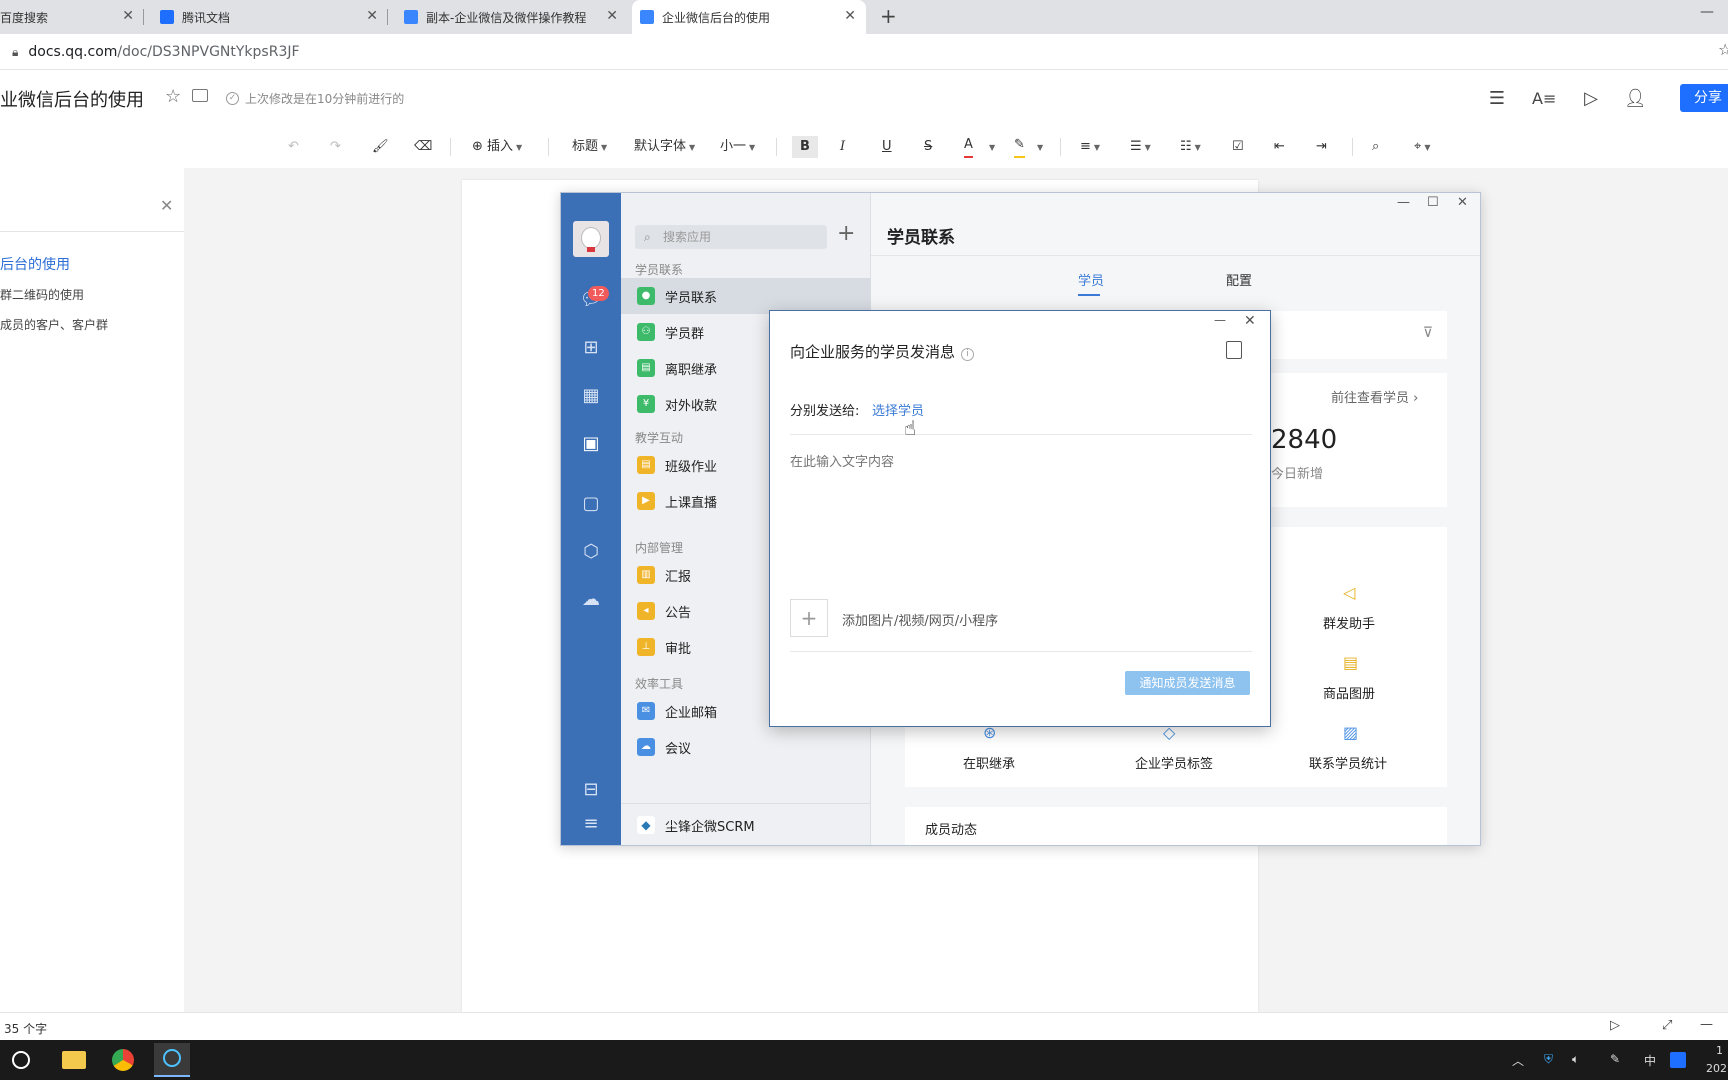 The image size is (1728, 1080). What do you see at coordinates (864, 52) in the screenshot?
I see `address-bar: 🔒︎ docs.qq.com /doc/DS3NPVGNtYkpsR3JF ☆` at bounding box center [864, 52].